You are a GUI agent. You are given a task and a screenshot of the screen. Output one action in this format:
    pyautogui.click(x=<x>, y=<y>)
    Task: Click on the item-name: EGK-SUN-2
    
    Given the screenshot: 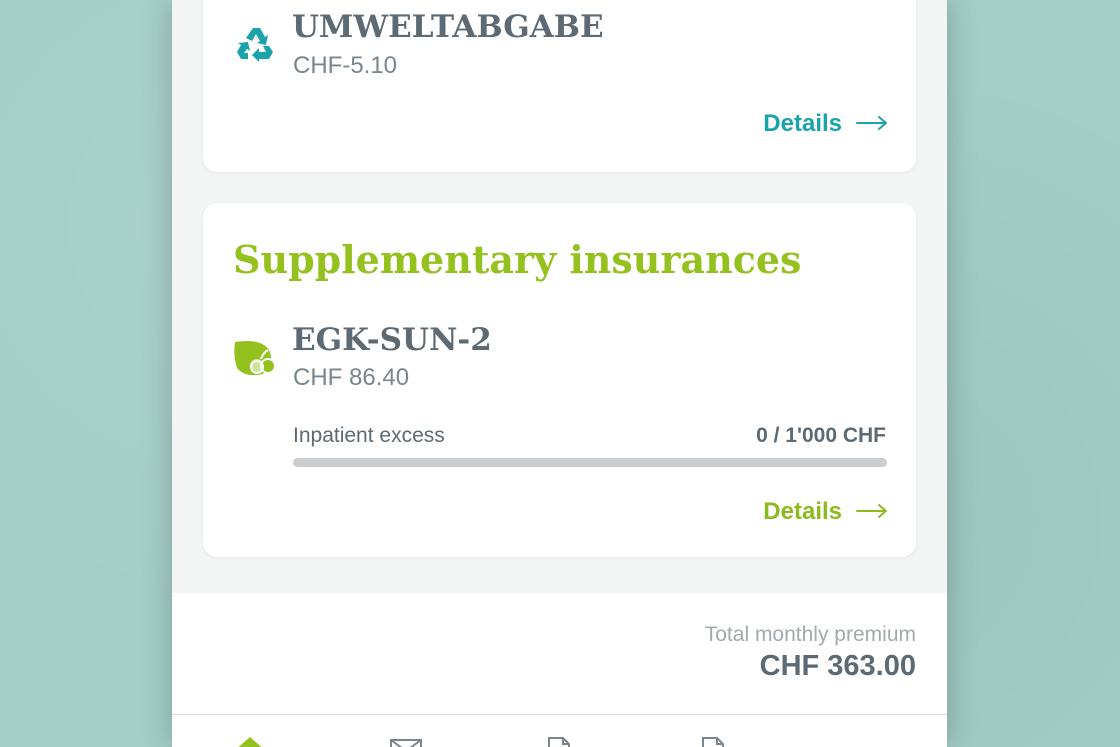 What is the action you would take?
    pyautogui.click(x=392, y=340)
    